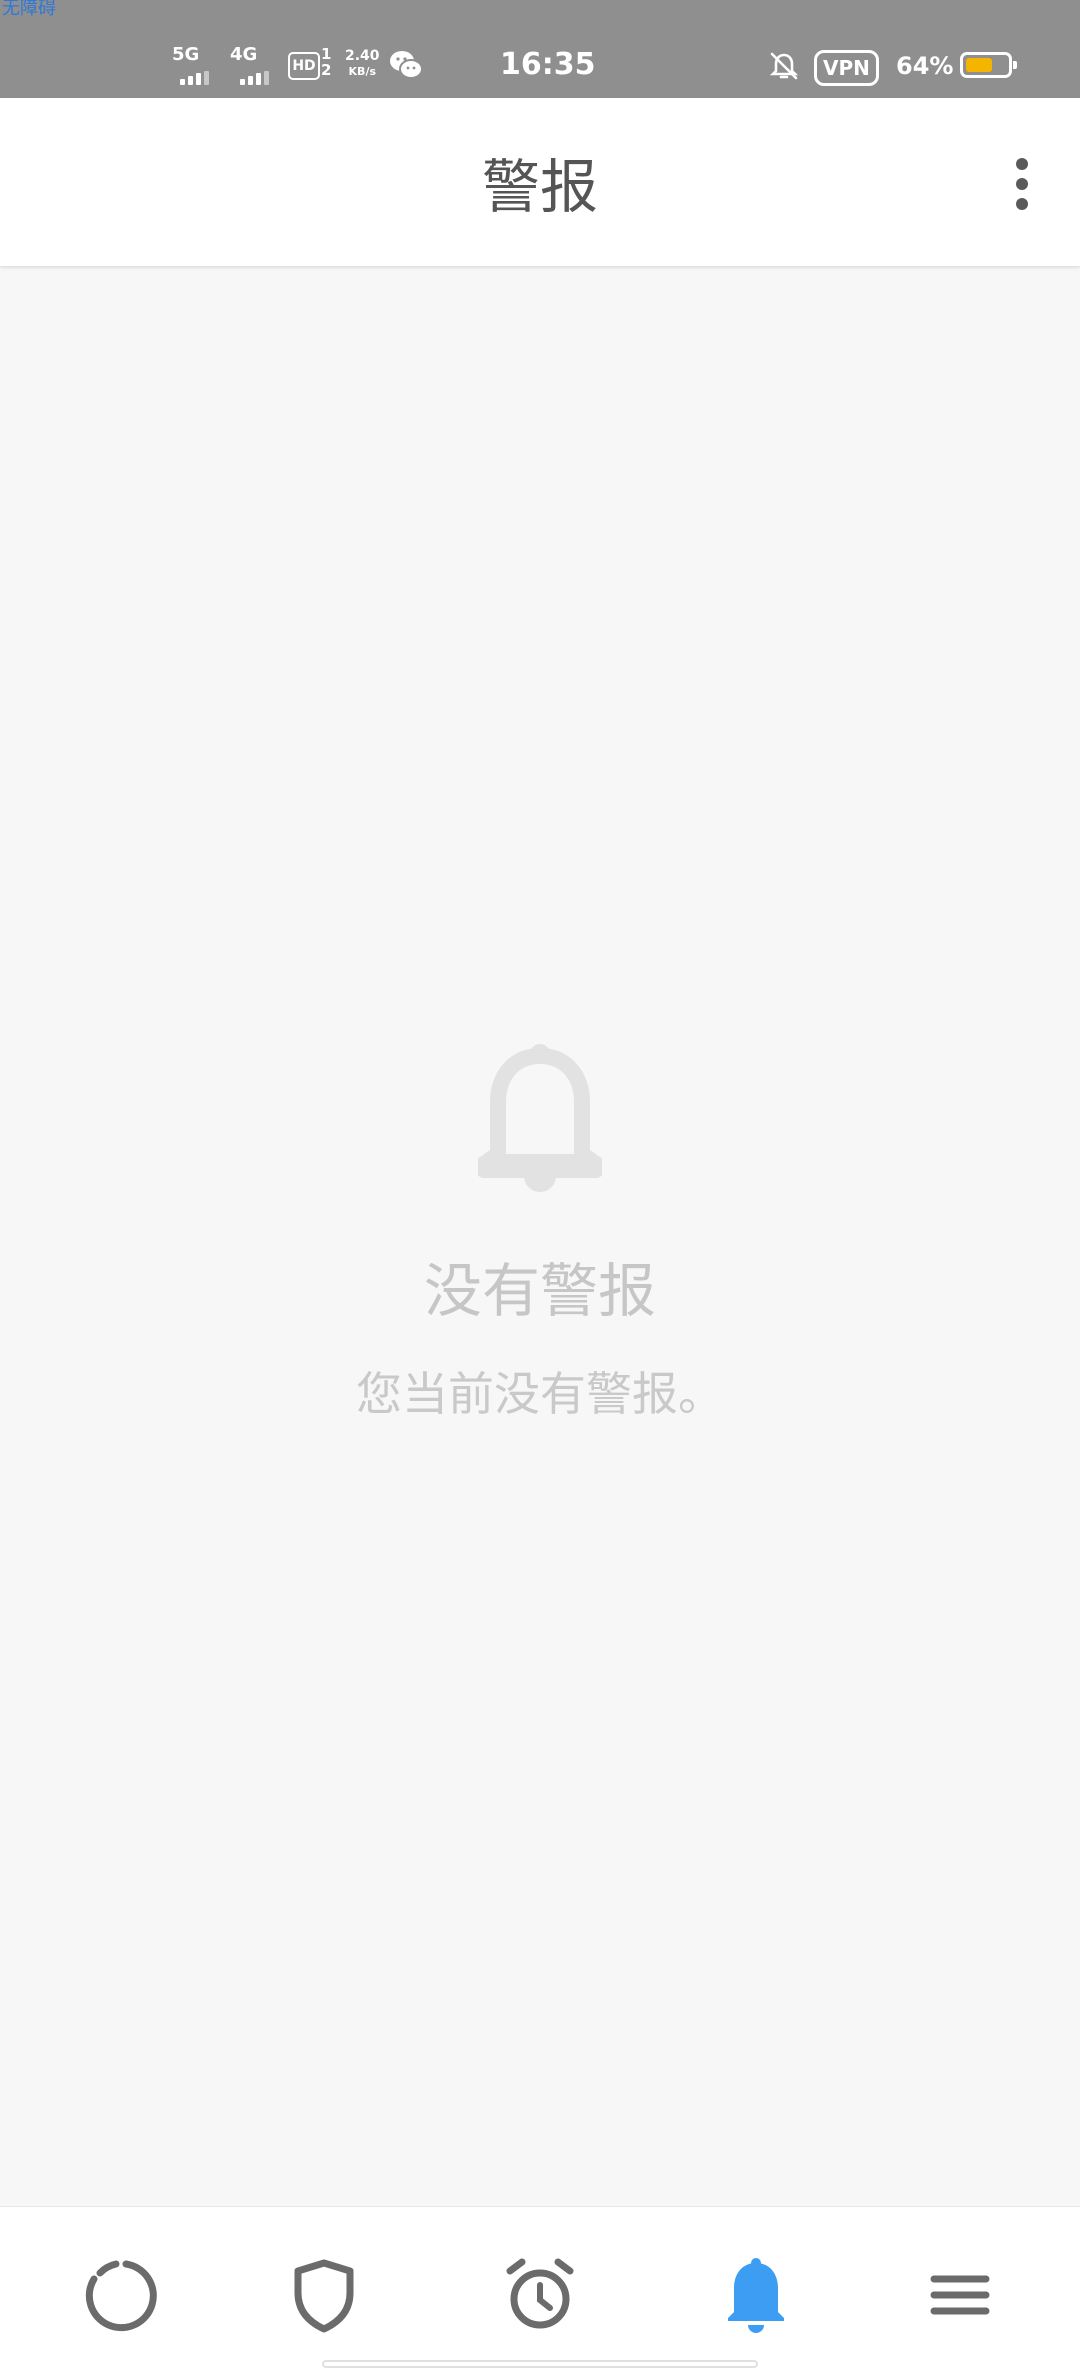 Image resolution: width=1080 pixels, height=2376 pixels. Describe the element at coordinates (540, 1118) in the screenshot. I see `bell-icon` at that location.